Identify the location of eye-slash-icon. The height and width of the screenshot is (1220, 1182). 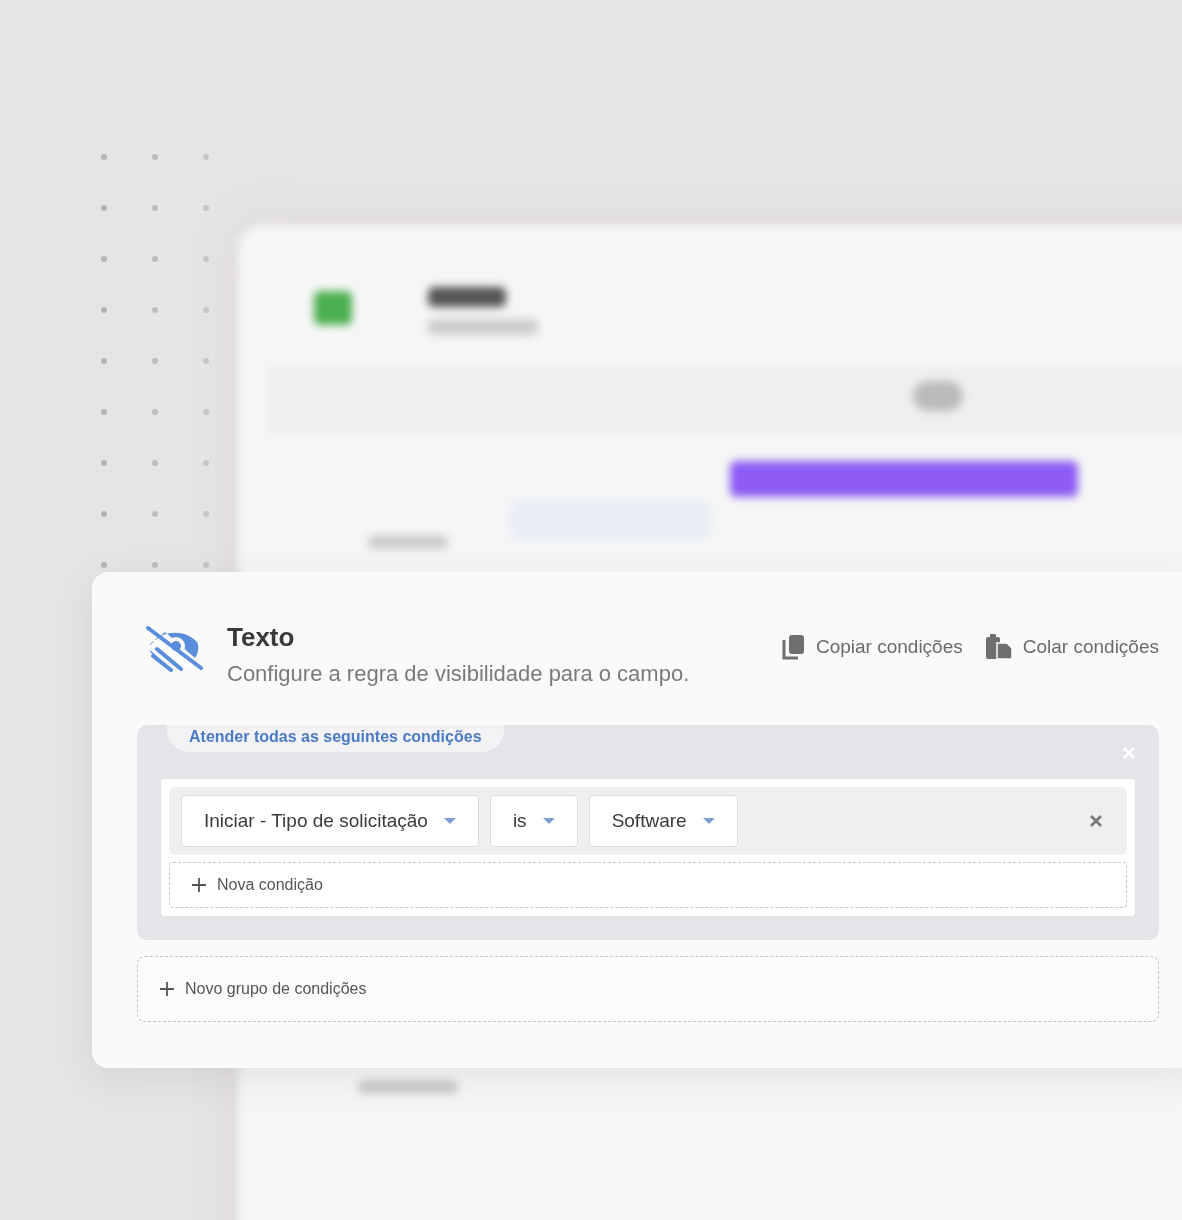
(174, 648).